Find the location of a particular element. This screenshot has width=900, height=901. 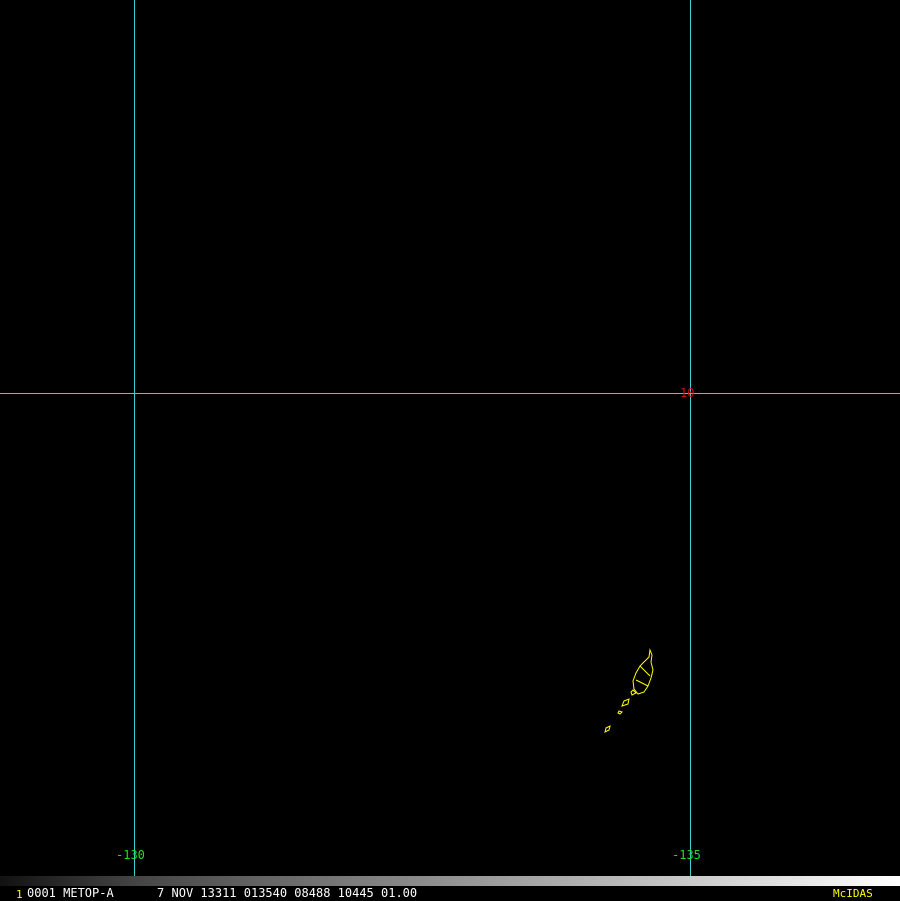

longitude-label-135: -135 is located at coordinates (686, 855).